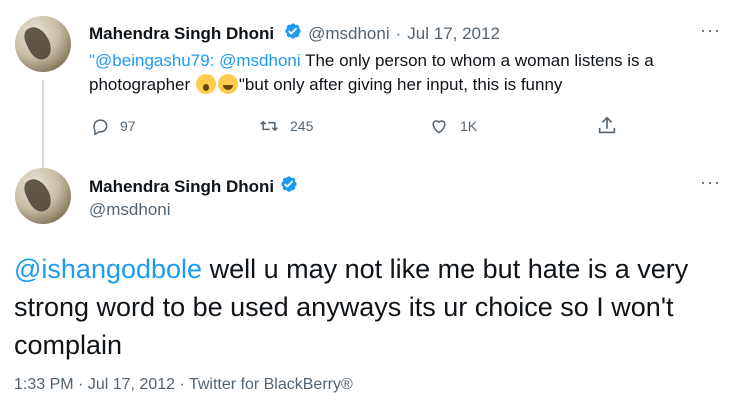 The height and width of the screenshot is (412, 738). I want to click on mention-link: @ishangodbole, so click(108, 269).